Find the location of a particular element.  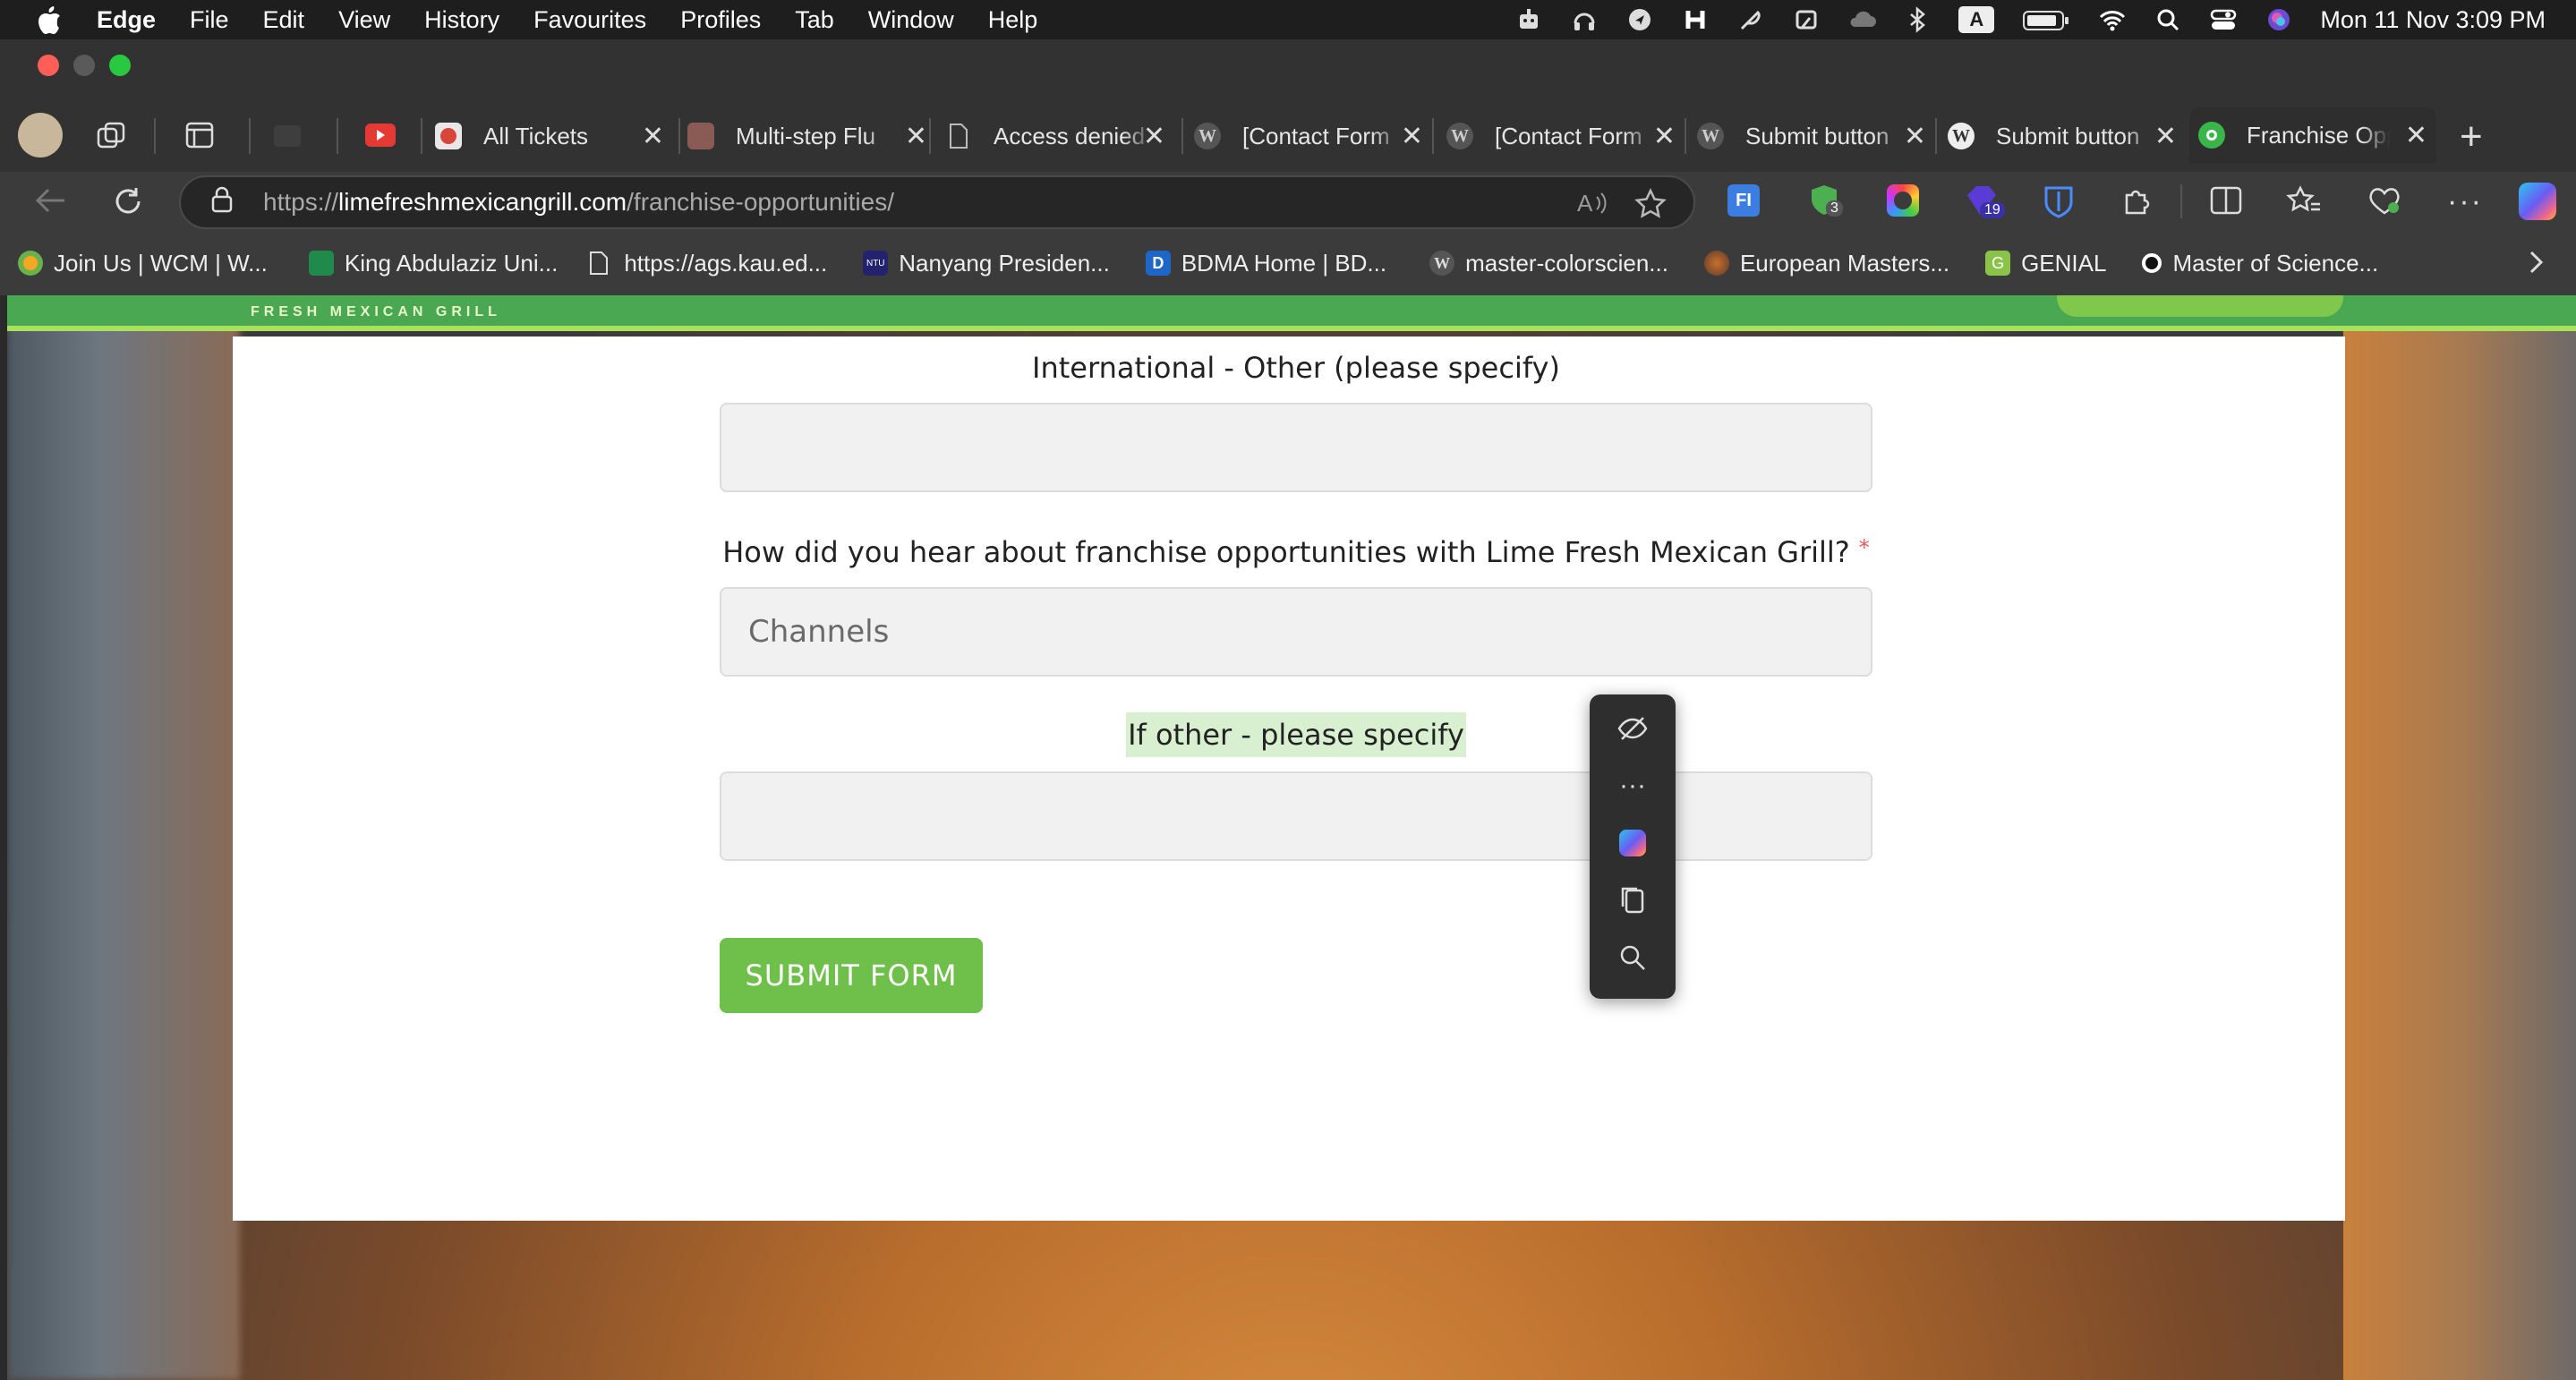

menu-help: Help is located at coordinates (1013, 20).